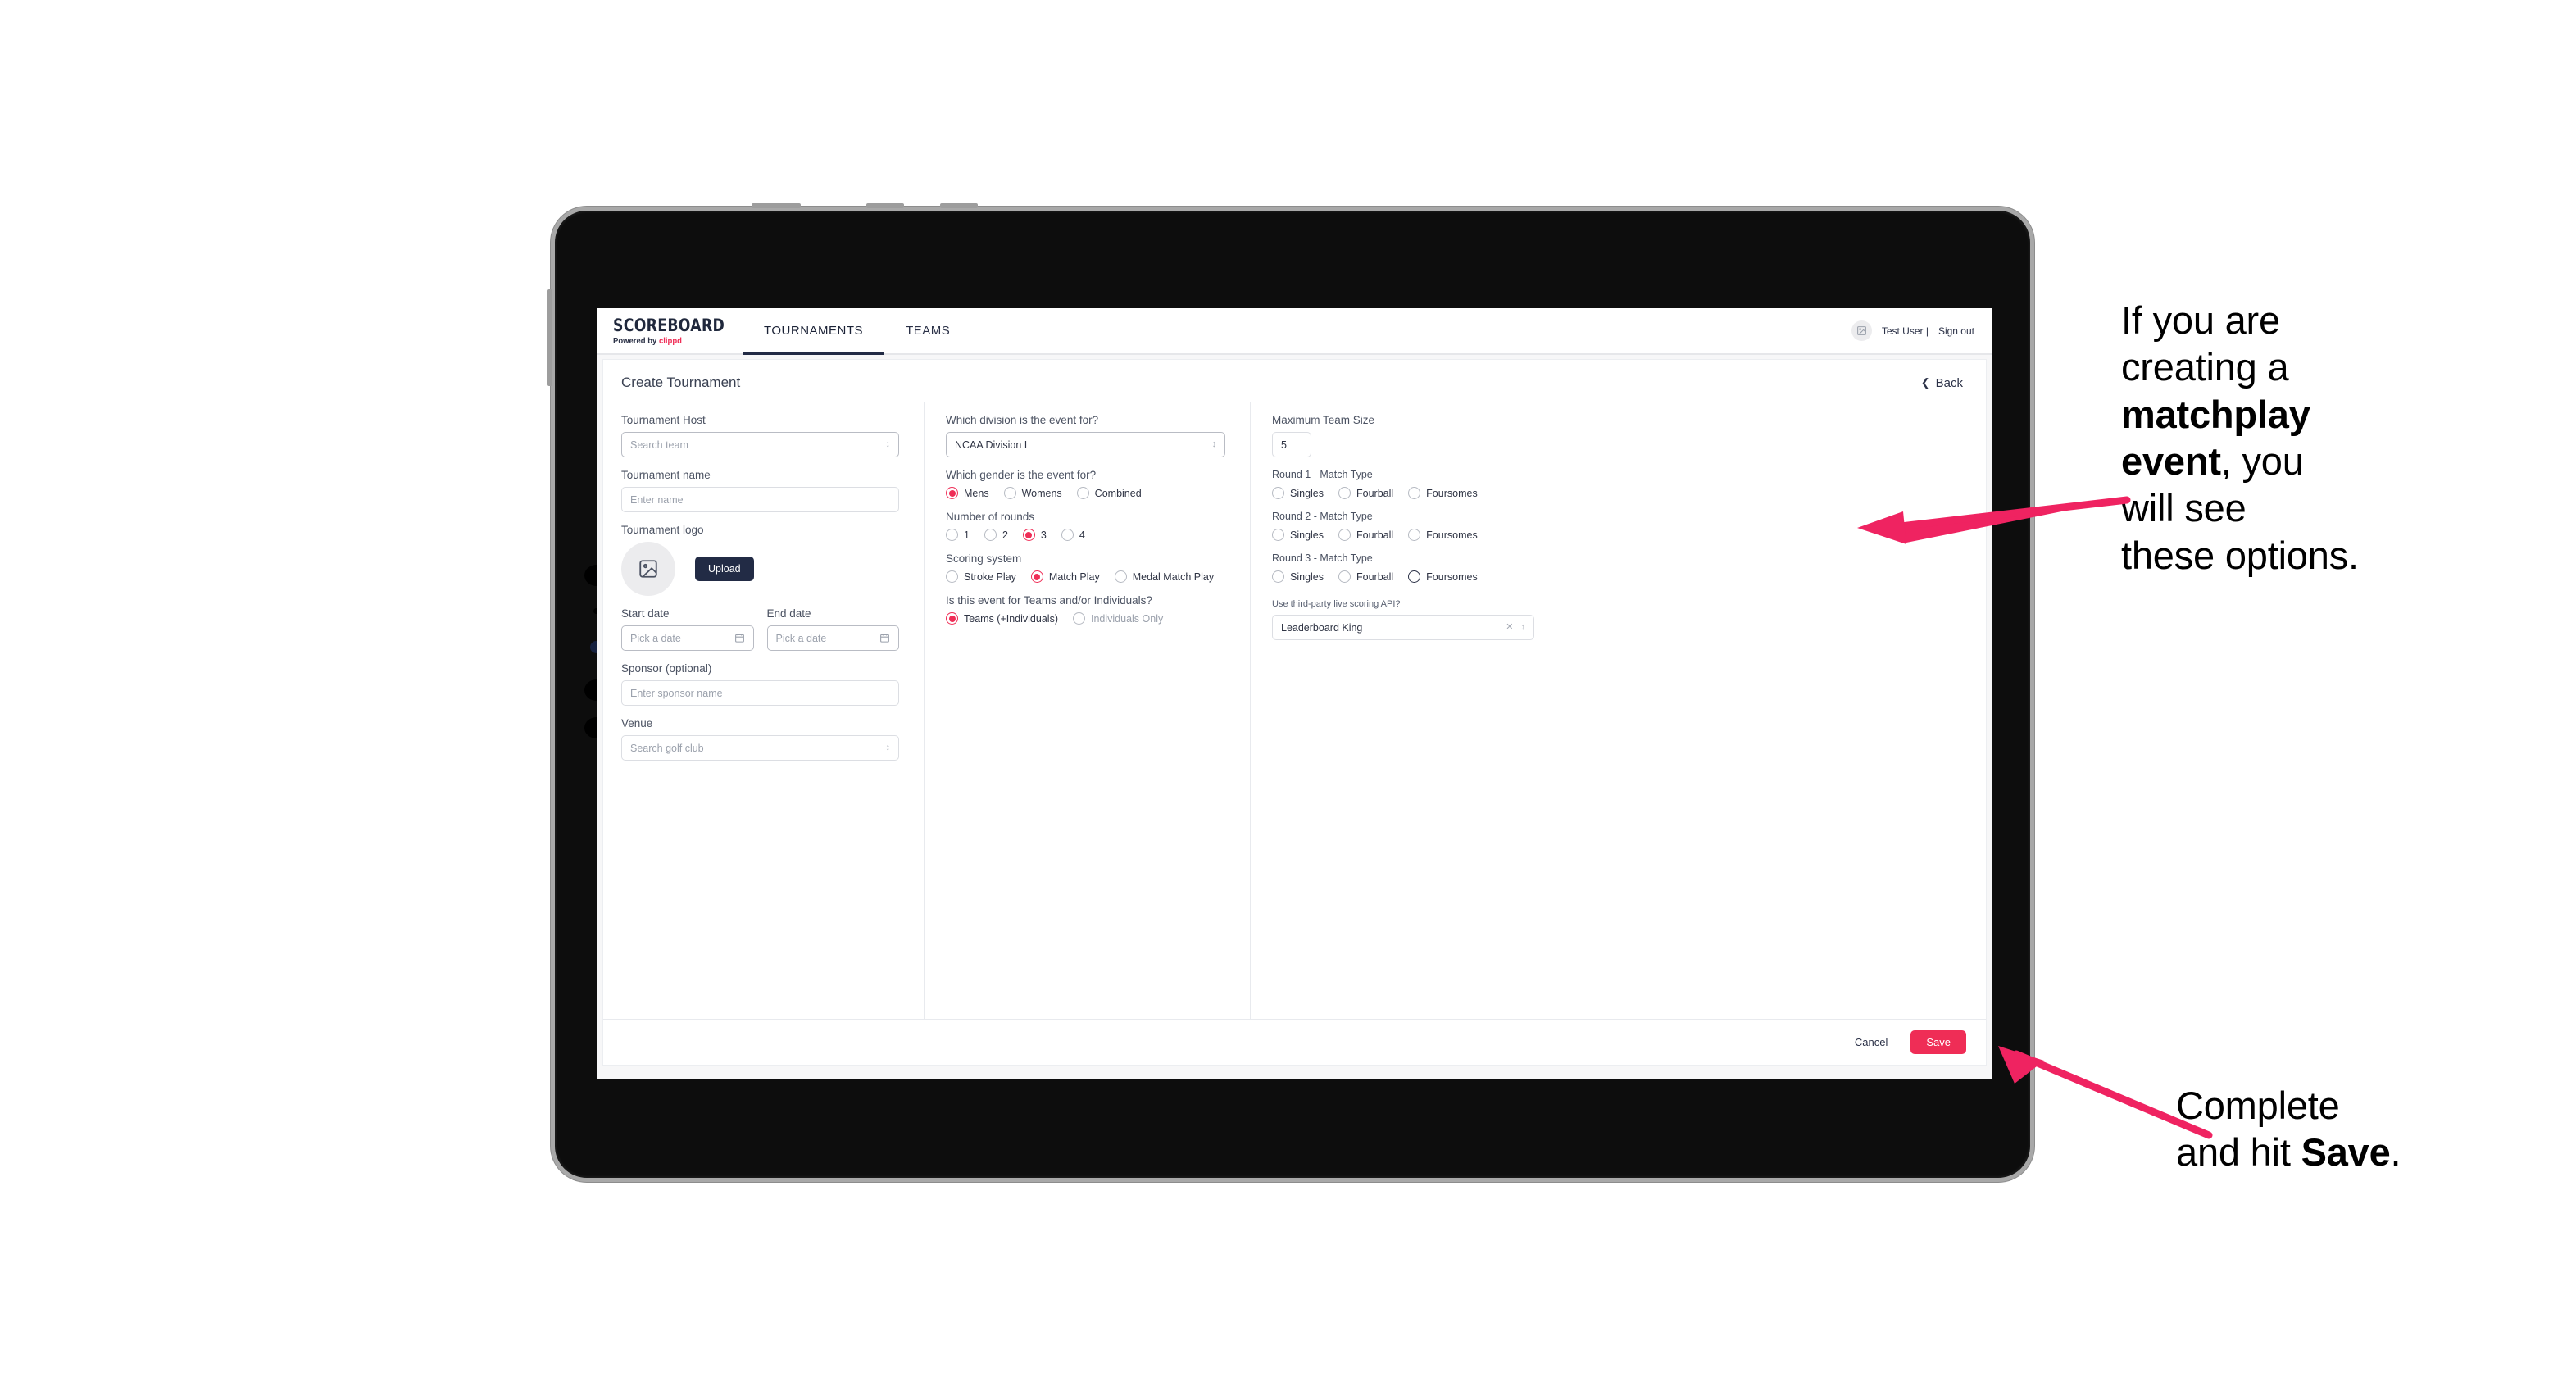 The height and width of the screenshot is (1386, 2576). What do you see at coordinates (1925, 382) in the screenshot?
I see `chevron-left-icon: ❮` at bounding box center [1925, 382].